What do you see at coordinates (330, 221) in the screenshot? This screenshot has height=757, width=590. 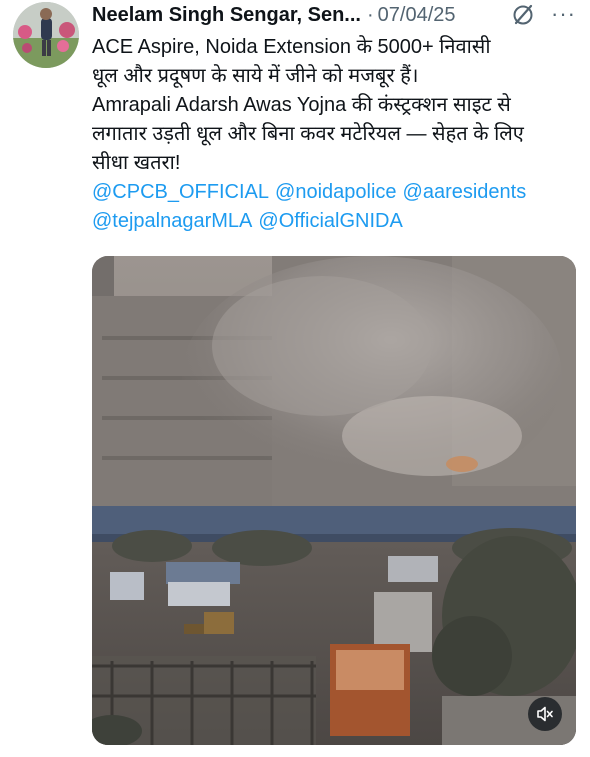 I see `mention-link: @OfficialGNIDA` at bounding box center [330, 221].